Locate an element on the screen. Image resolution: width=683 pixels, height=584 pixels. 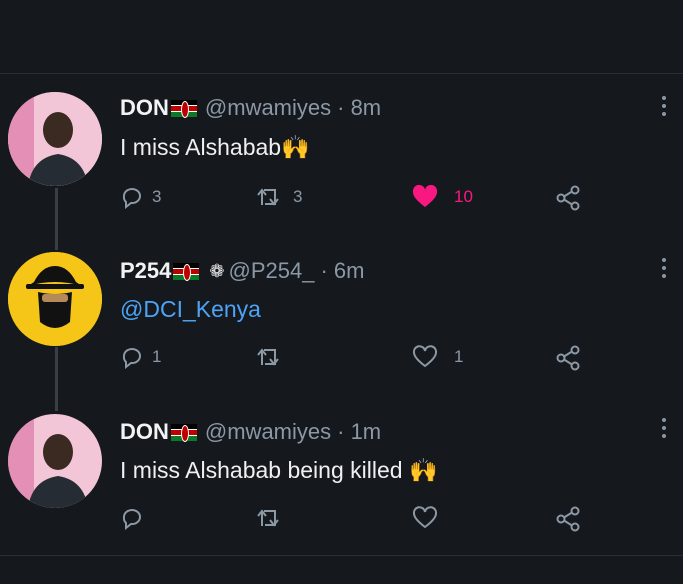
top-bar is located at coordinates (341, 37).